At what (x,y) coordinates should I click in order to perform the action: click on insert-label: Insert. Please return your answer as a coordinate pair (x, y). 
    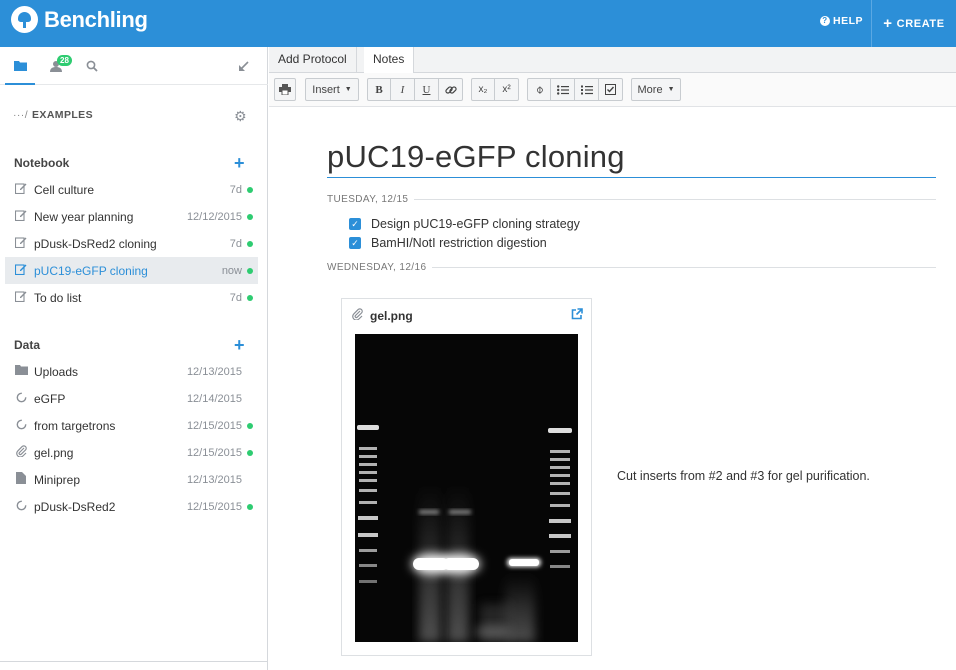
    Looking at the image, I should click on (326, 89).